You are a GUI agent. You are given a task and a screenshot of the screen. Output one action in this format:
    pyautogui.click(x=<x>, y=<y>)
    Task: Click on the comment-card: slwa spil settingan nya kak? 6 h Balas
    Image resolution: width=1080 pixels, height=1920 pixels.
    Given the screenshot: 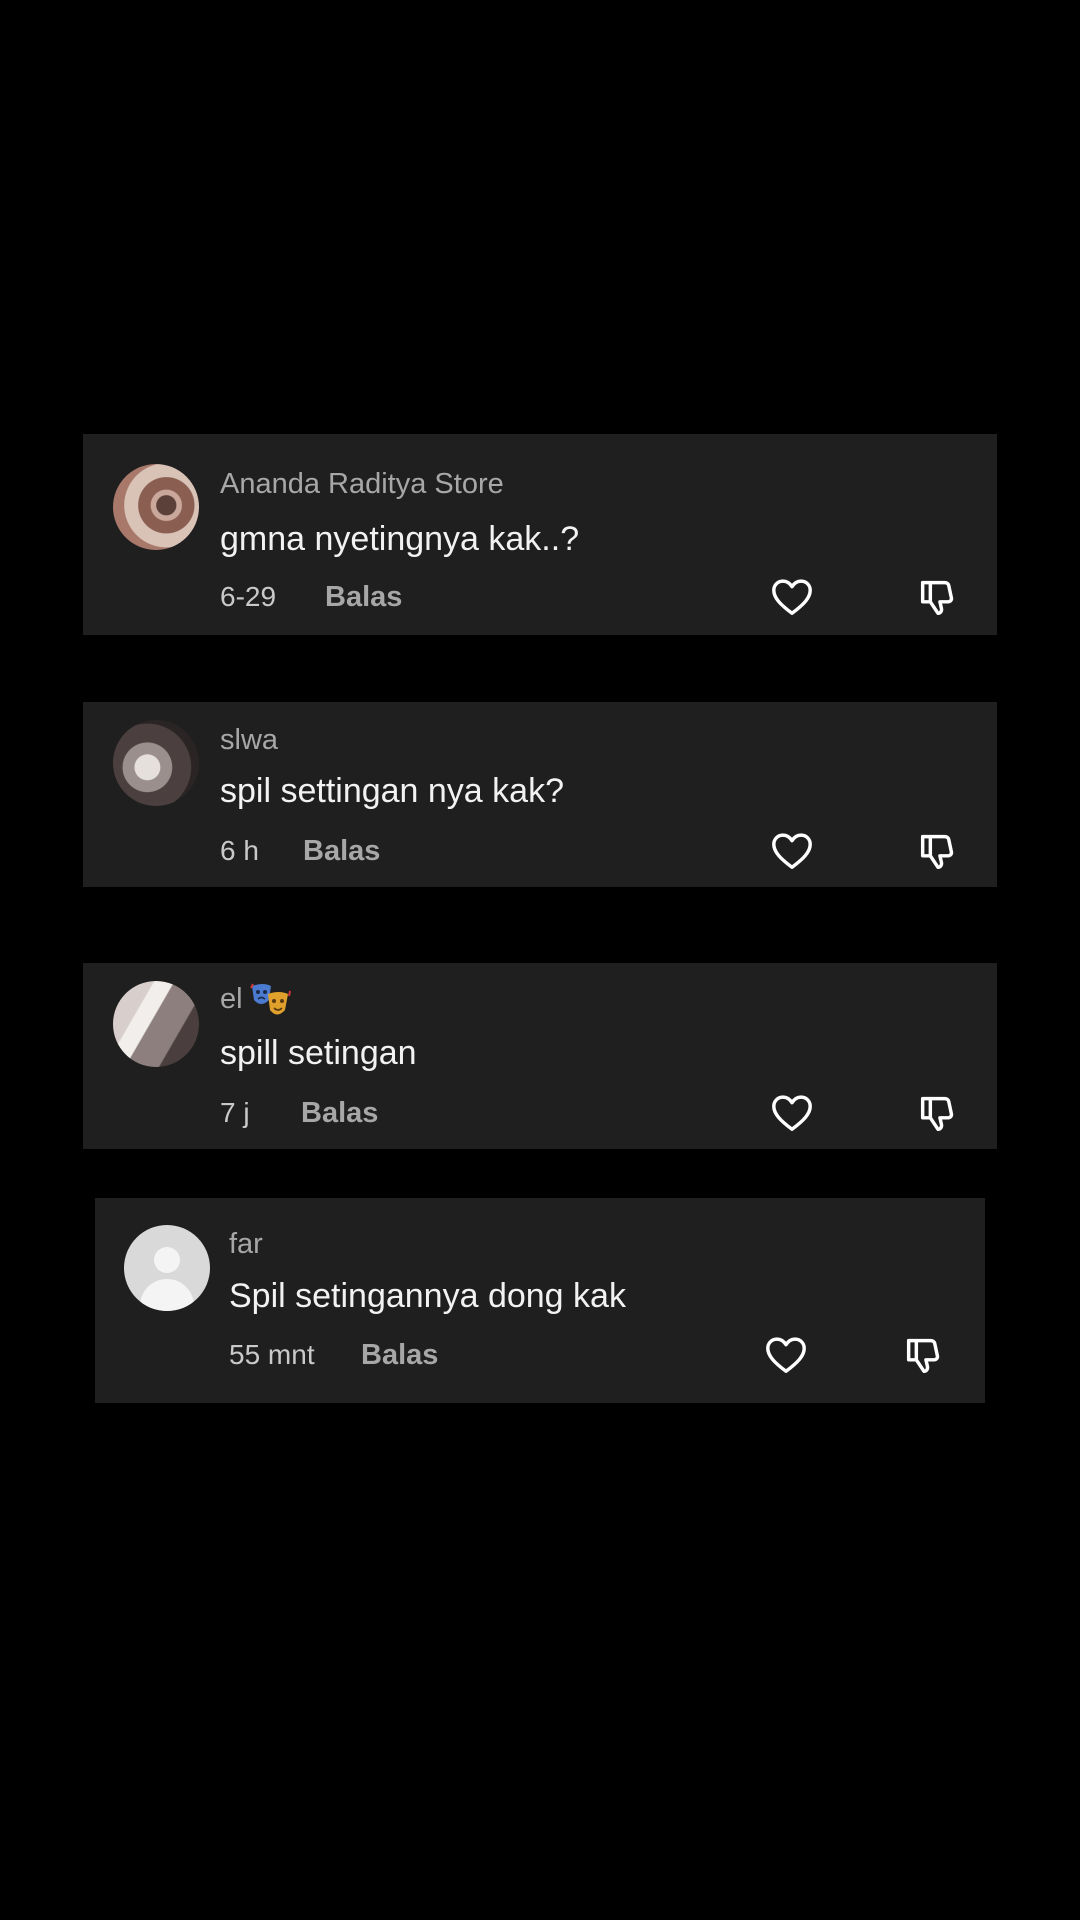 What is the action you would take?
    pyautogui.click(x=540, y=794)
    